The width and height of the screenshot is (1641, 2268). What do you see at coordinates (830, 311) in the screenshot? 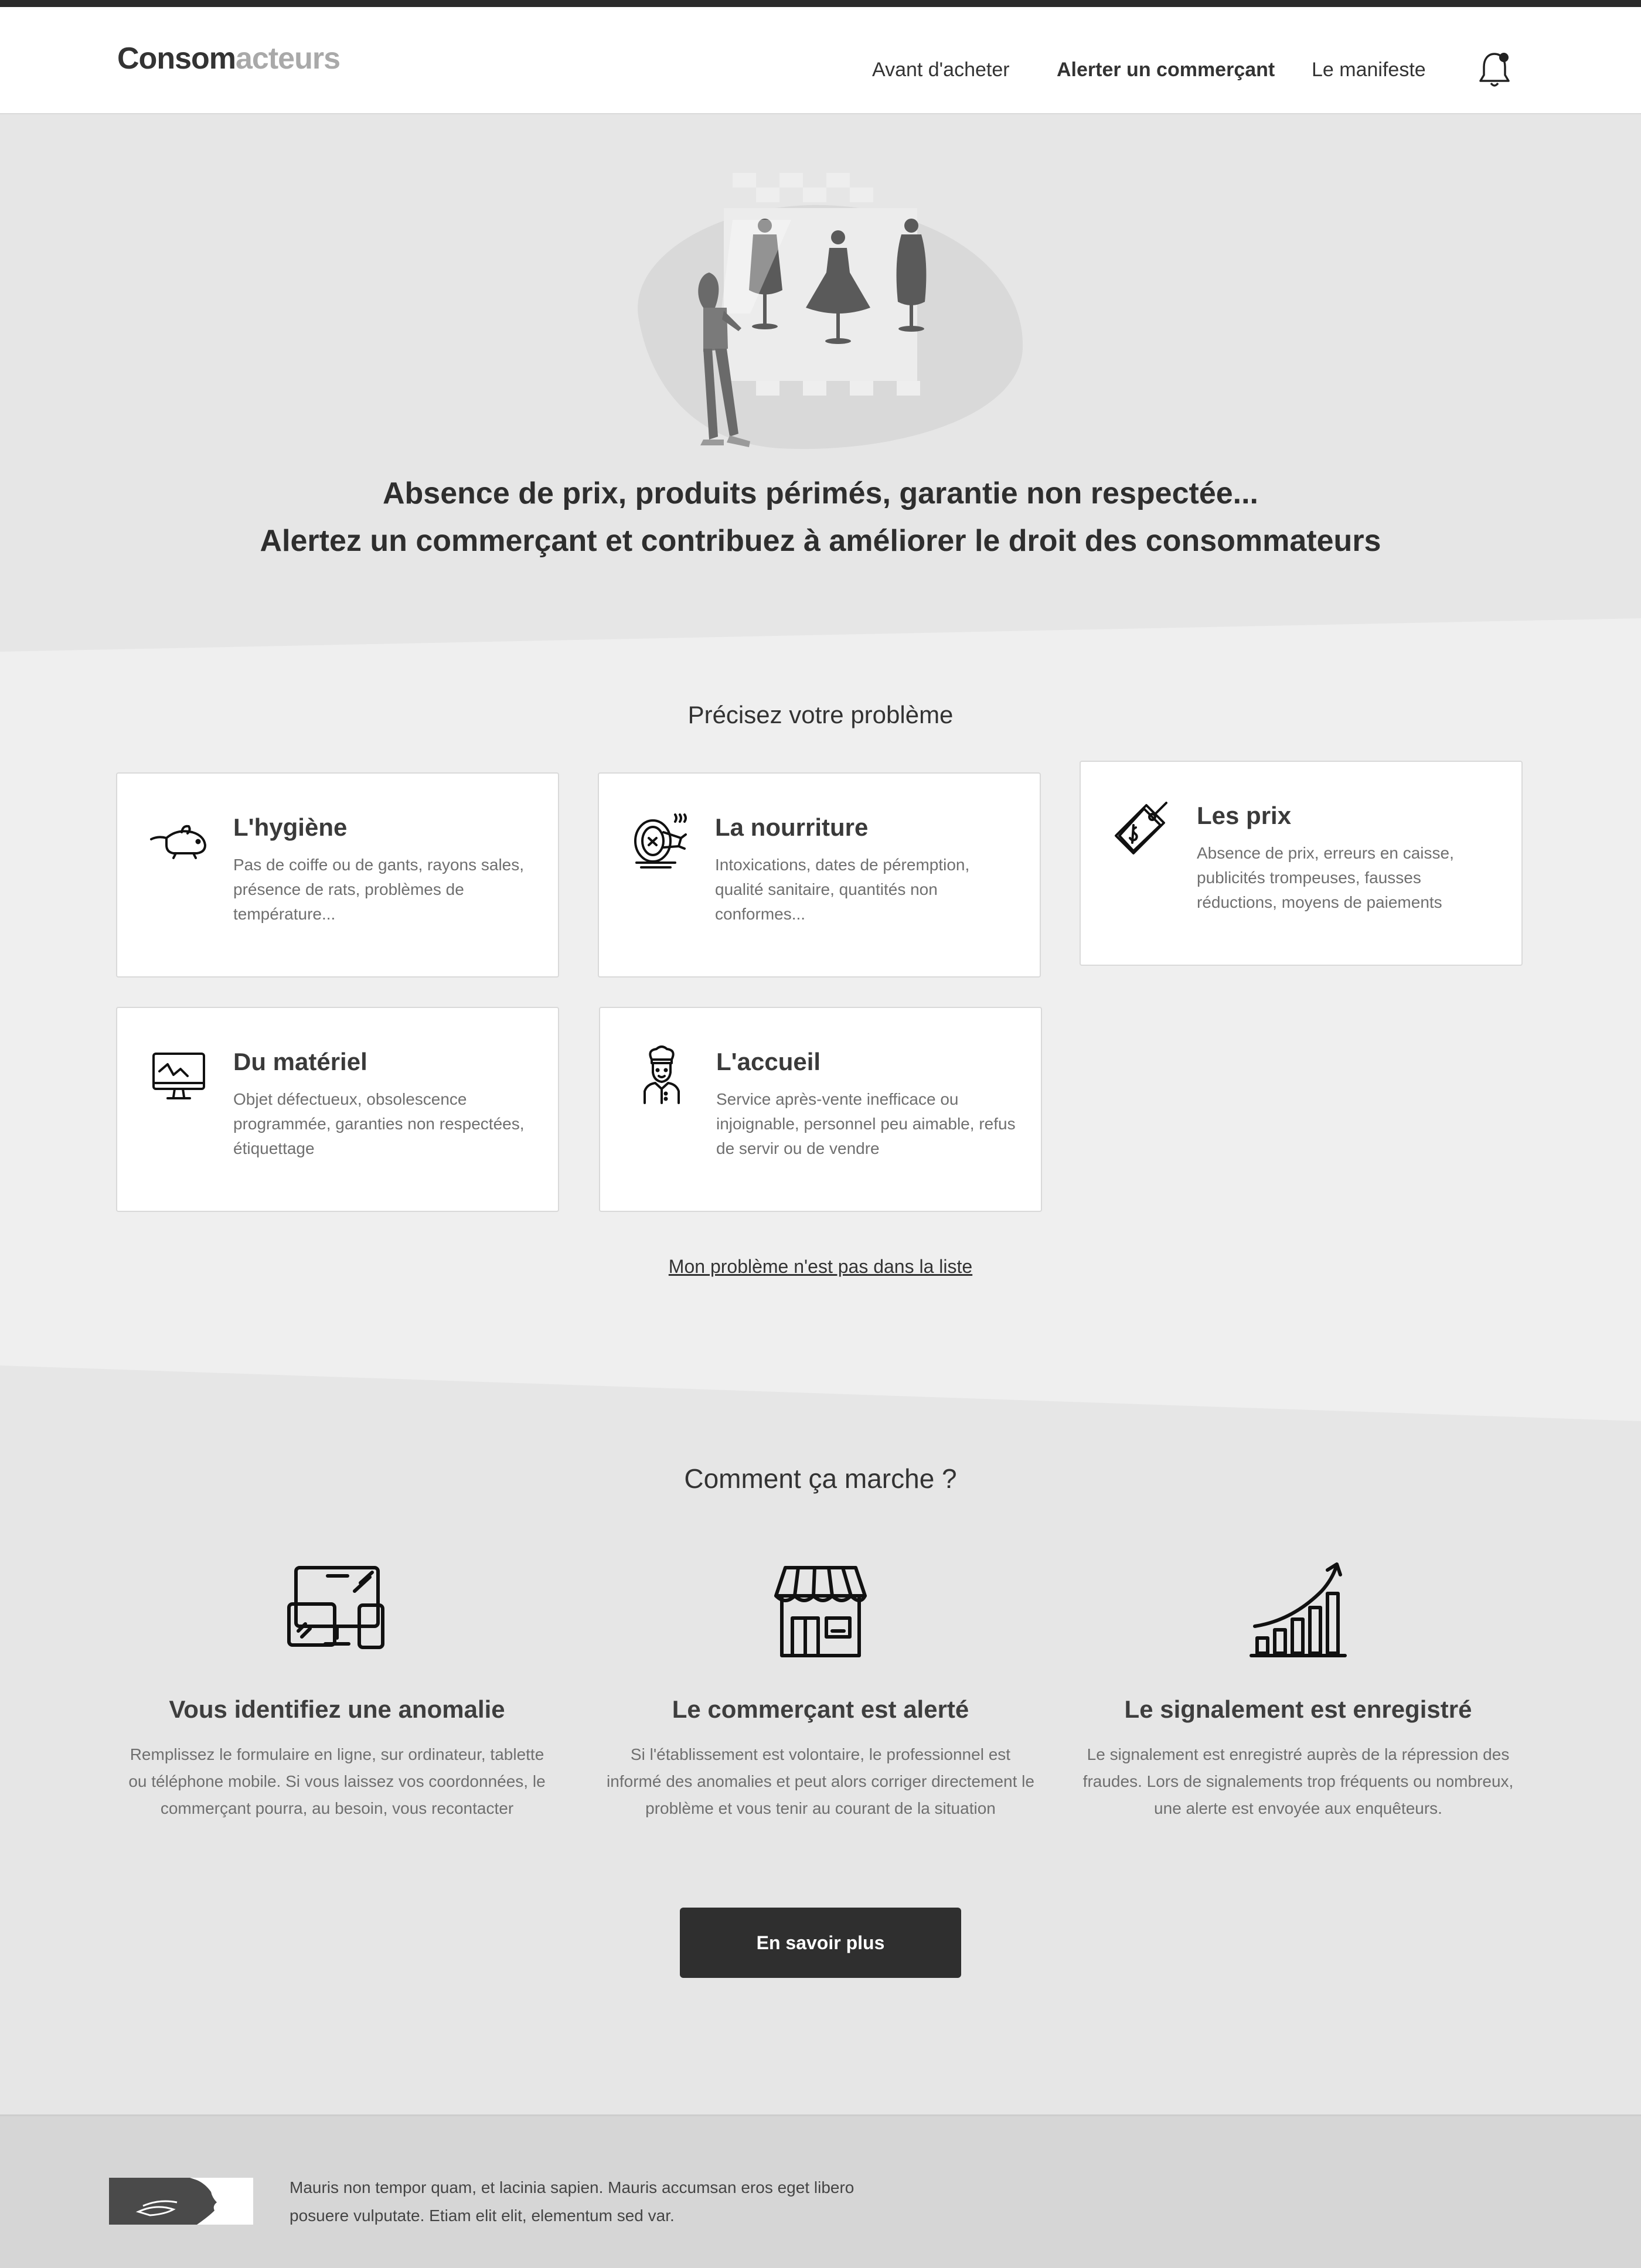
I see `boutique-illustration` at bounding box center [830, 311].